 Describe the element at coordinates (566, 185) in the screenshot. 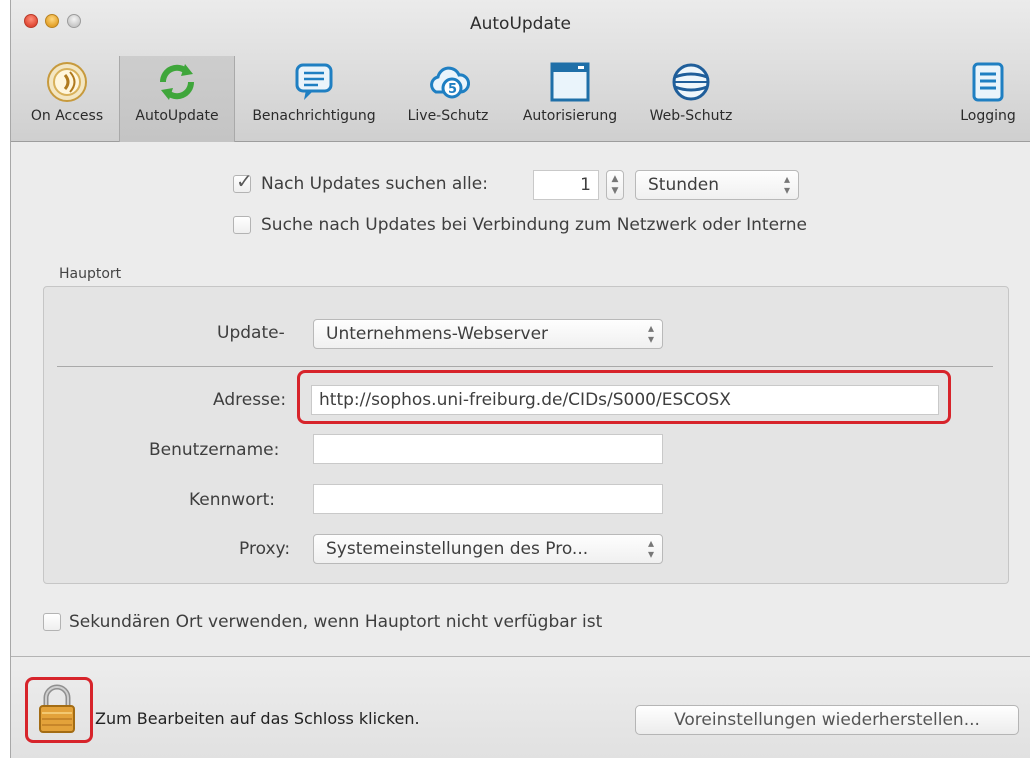

I see `interval-value-field: 1` at that location.